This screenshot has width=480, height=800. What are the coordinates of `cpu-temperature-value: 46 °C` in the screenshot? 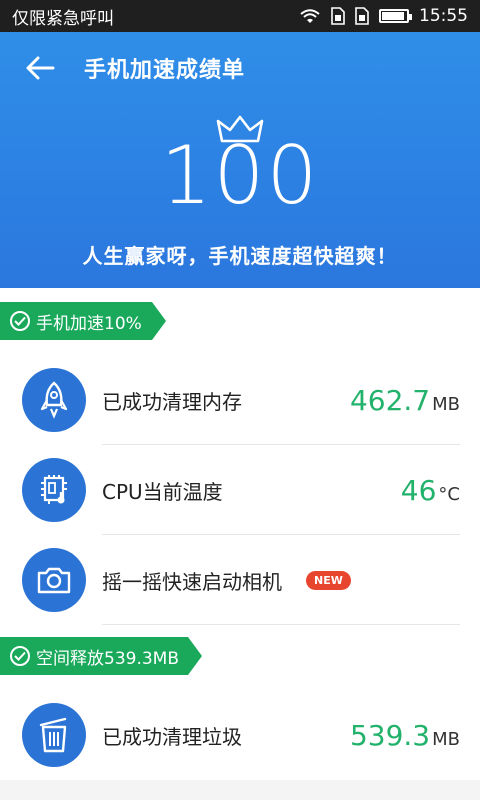 It's located at (430, 490).